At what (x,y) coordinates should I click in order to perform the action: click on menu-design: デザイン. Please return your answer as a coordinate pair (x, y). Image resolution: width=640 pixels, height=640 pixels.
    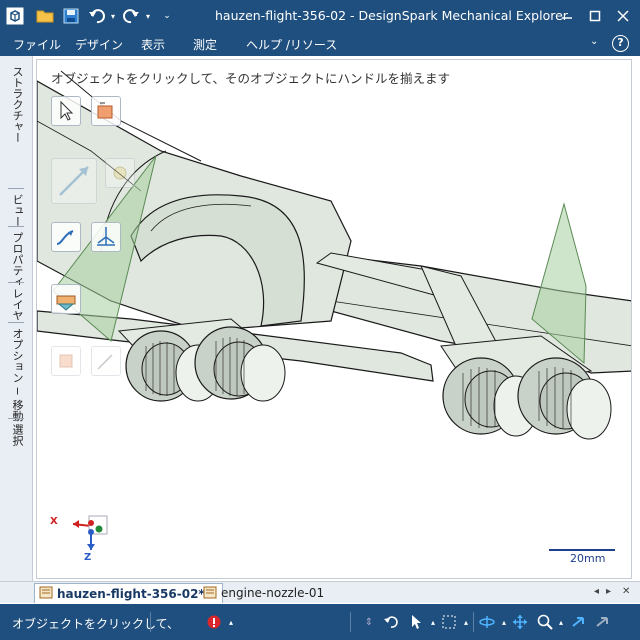
    Looking at the image, I should click on (99, 44).